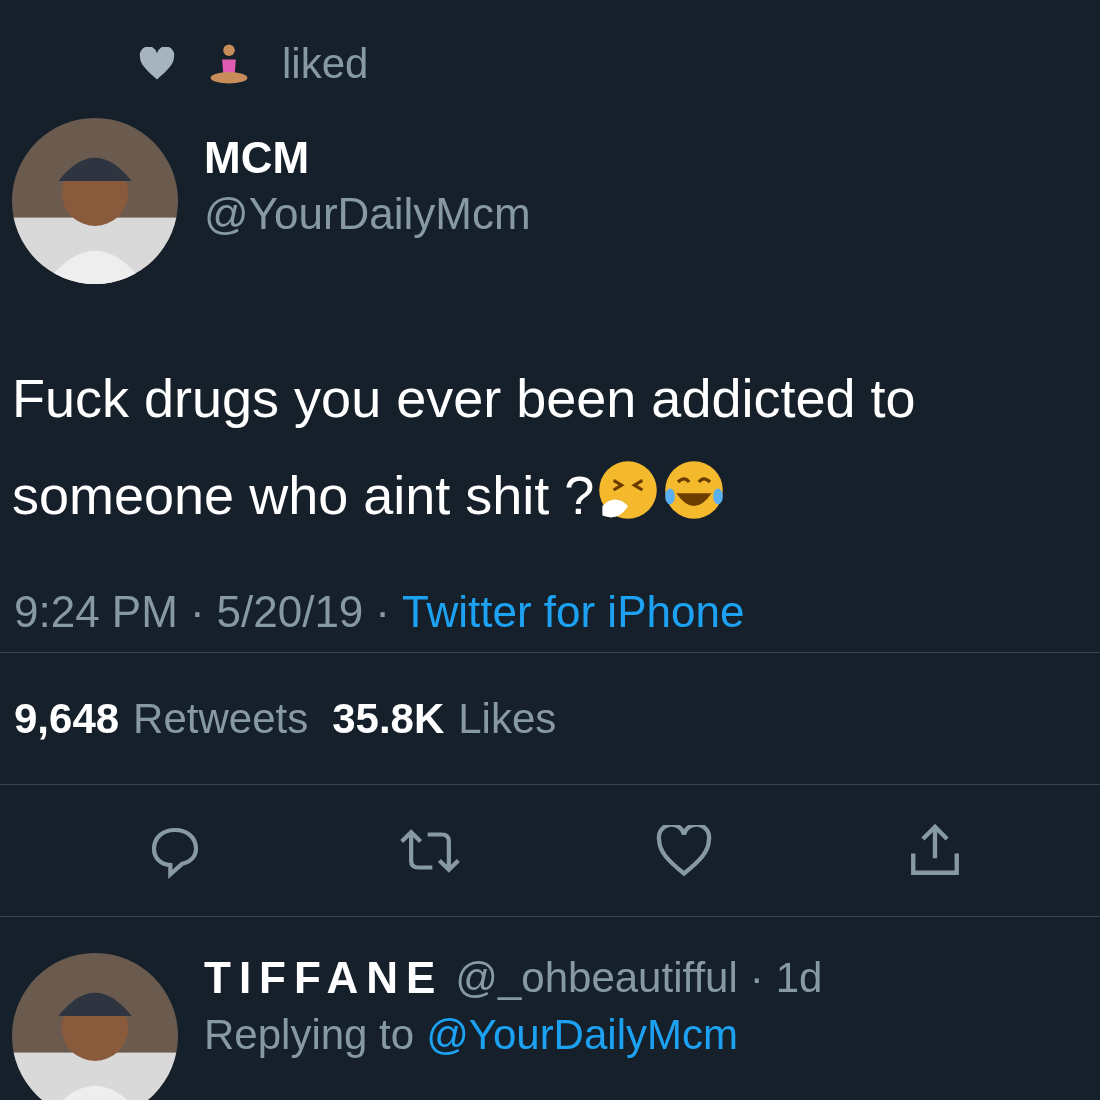 This screenshot has width=1100, height=1100. What do you see at coordinates (582, 1035) in the screenshot?
I see `mention-link: @YourDailyMcm` at bounding box center [582, 1035].